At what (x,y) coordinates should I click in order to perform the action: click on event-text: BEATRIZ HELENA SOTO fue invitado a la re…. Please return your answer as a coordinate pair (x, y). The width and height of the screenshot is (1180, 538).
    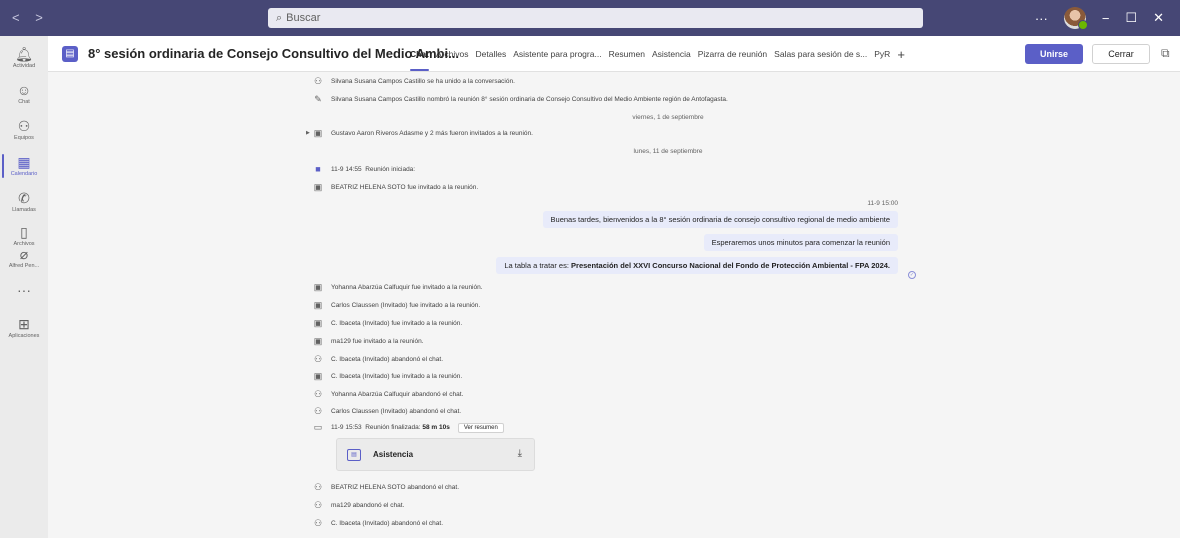
    Looking at the image, I should click on (405, 187).